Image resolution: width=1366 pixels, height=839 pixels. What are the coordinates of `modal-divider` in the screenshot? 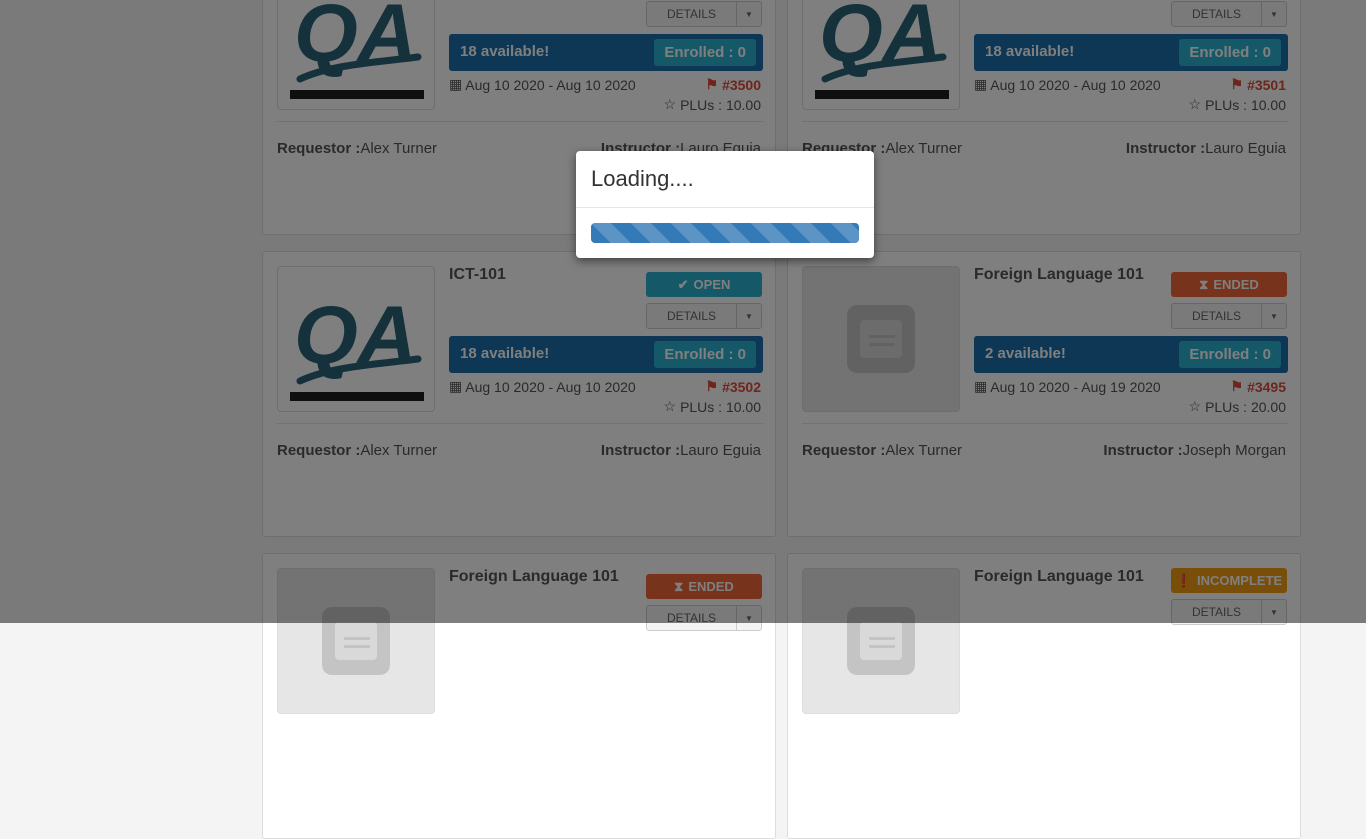 It's located at (725, 207).